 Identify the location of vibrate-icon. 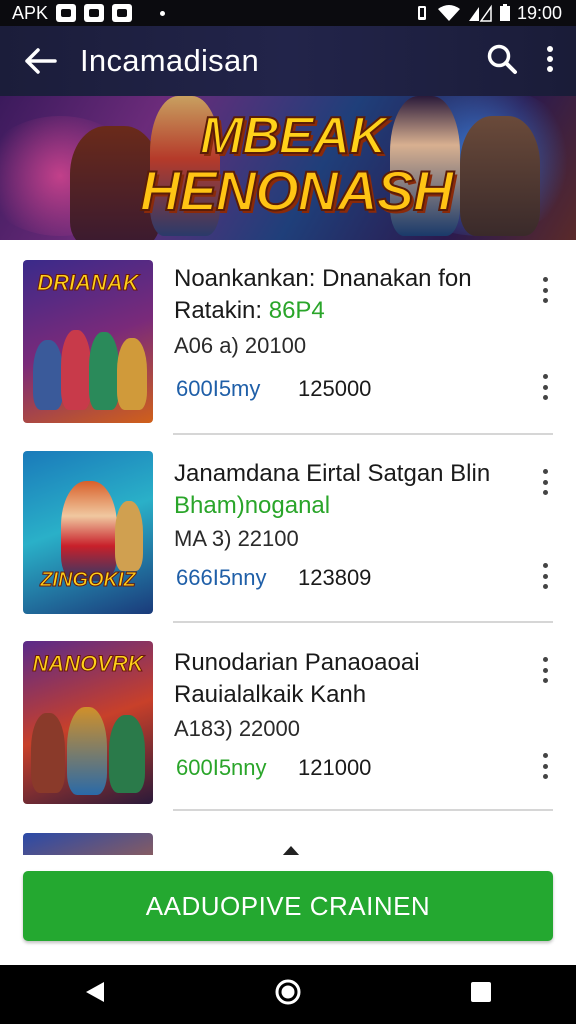
(421, 13).